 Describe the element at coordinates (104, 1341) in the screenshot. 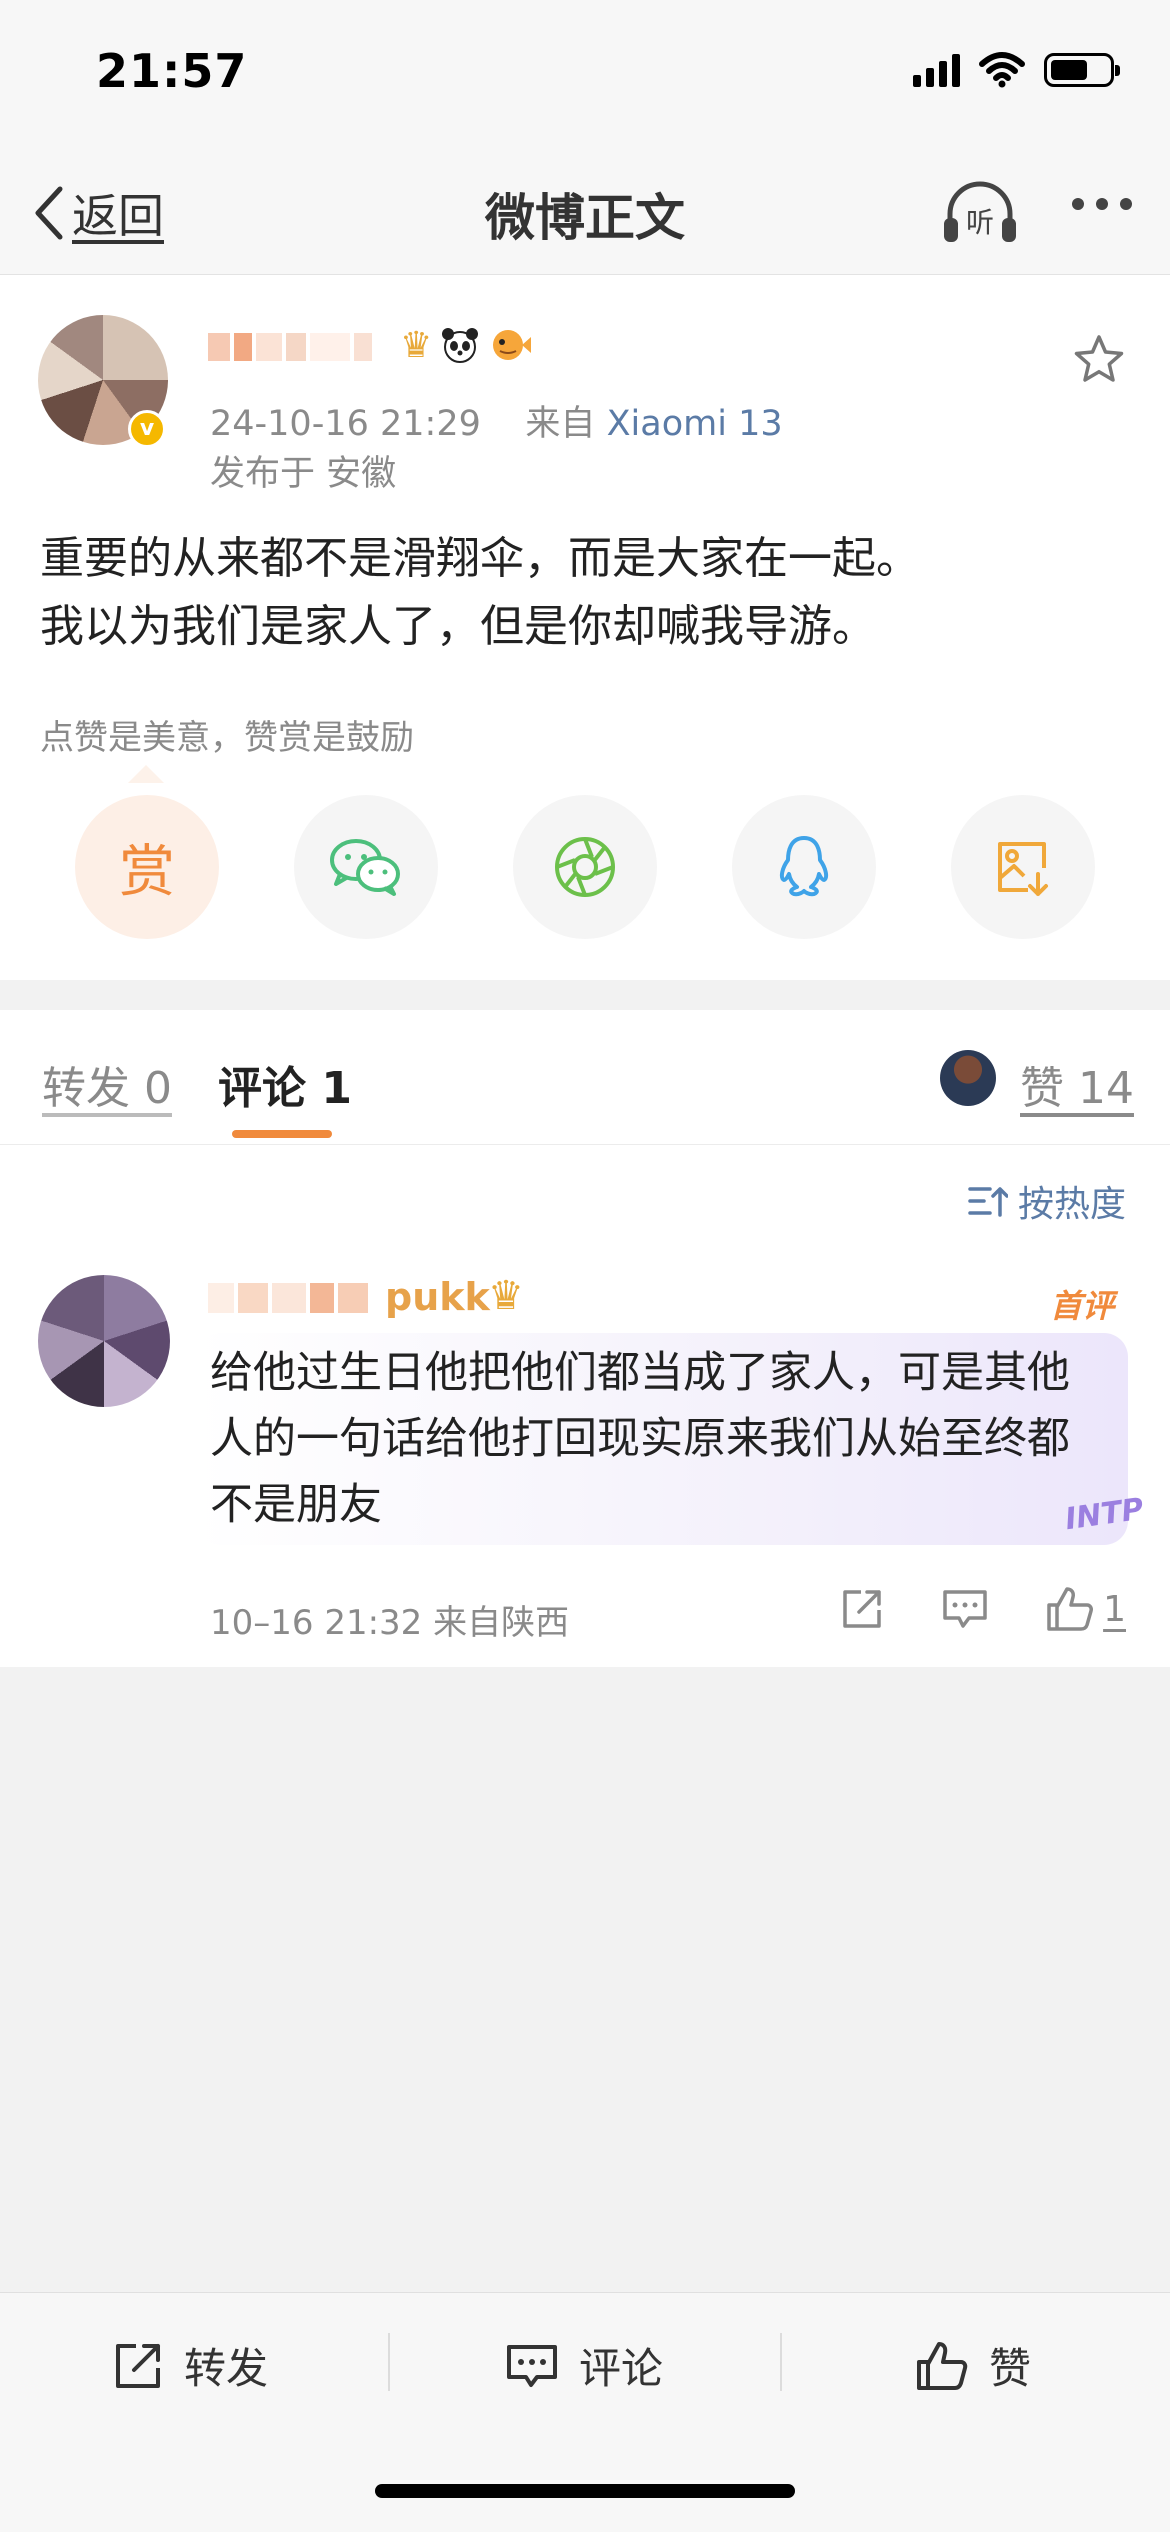

I see `commenter-avatar` at that location.